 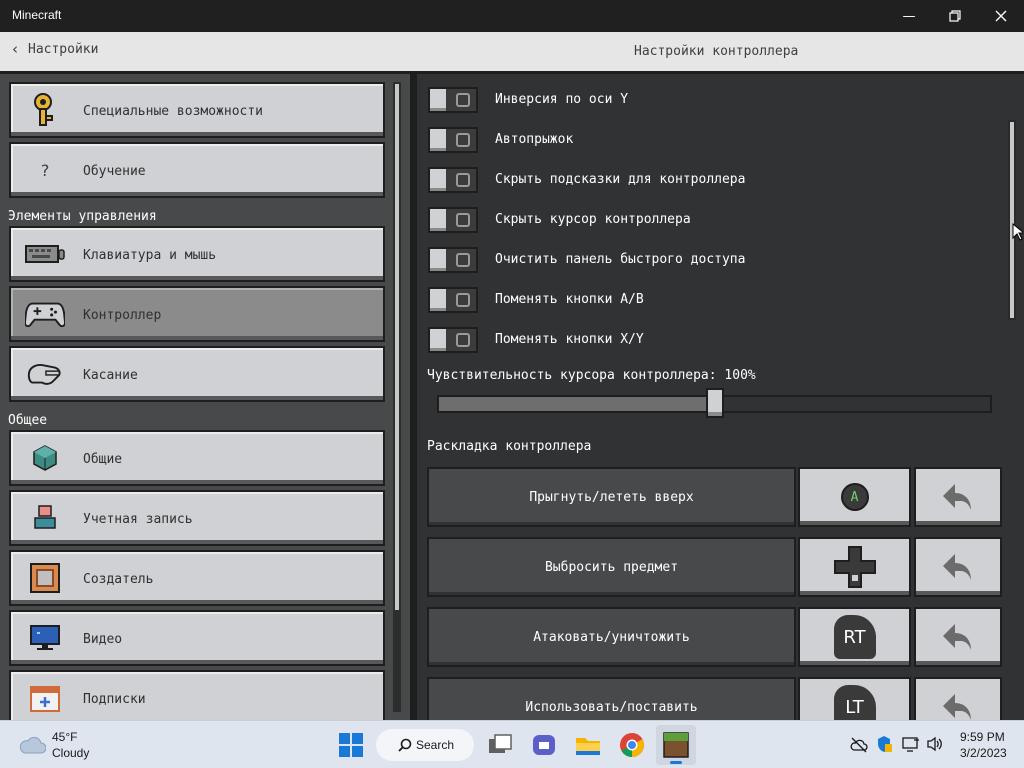 I want to click on sidebar-item-controller: Контроллер, so click(x=197, y=314).